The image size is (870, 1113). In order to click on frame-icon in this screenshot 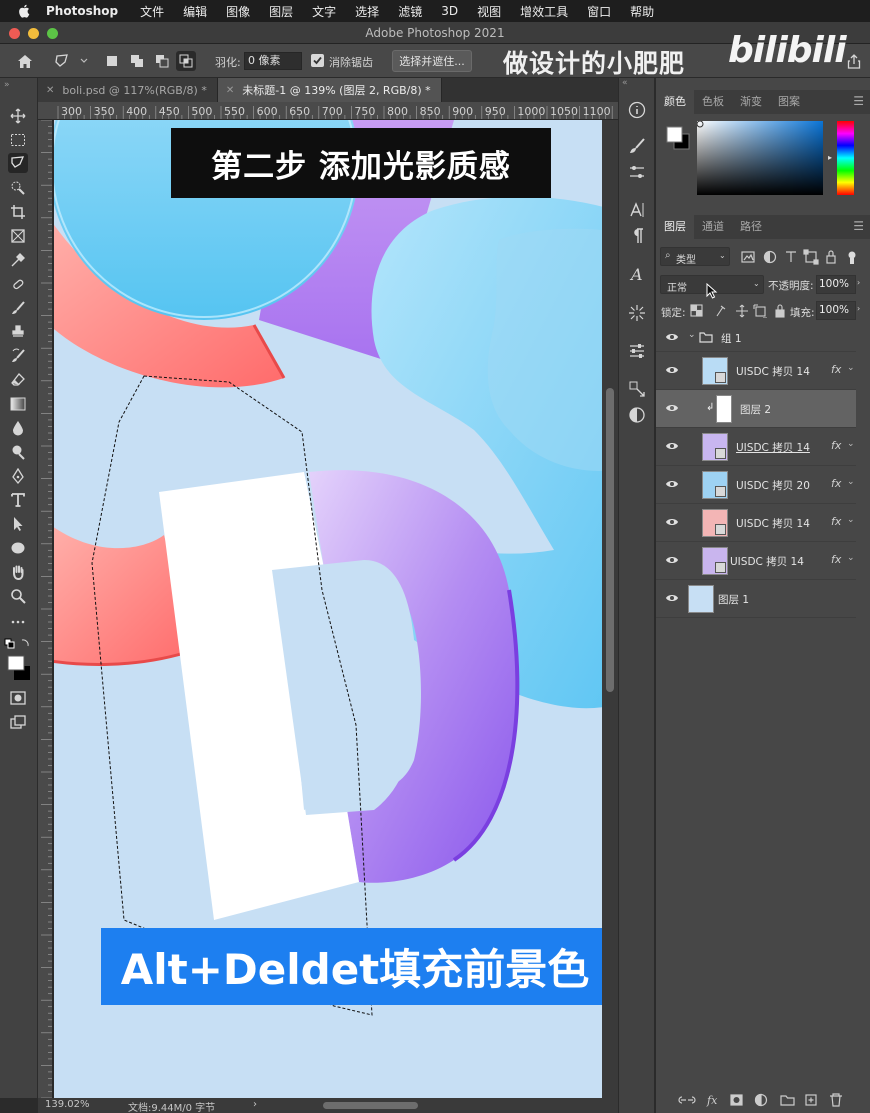, I will do `click(18, 236)`.